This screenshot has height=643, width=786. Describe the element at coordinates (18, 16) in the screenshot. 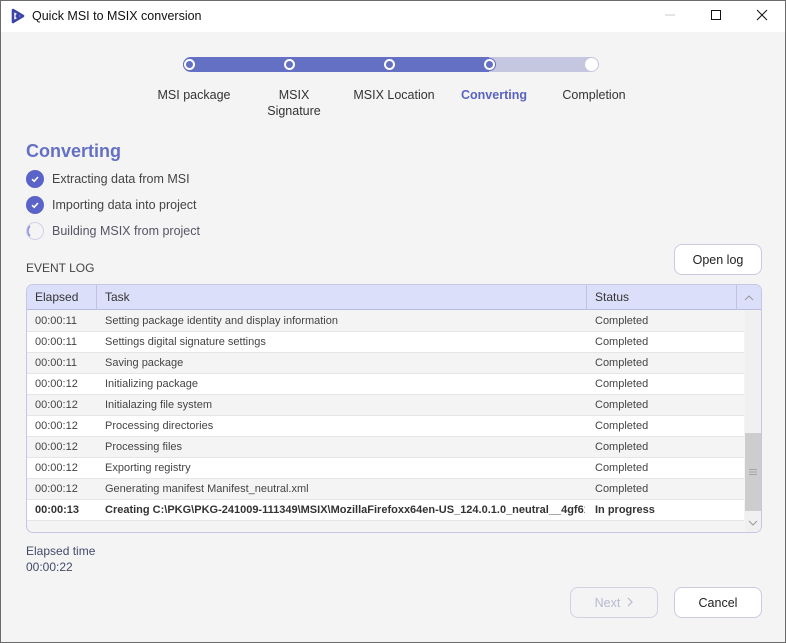

I see `app-logo-icon` at that location.